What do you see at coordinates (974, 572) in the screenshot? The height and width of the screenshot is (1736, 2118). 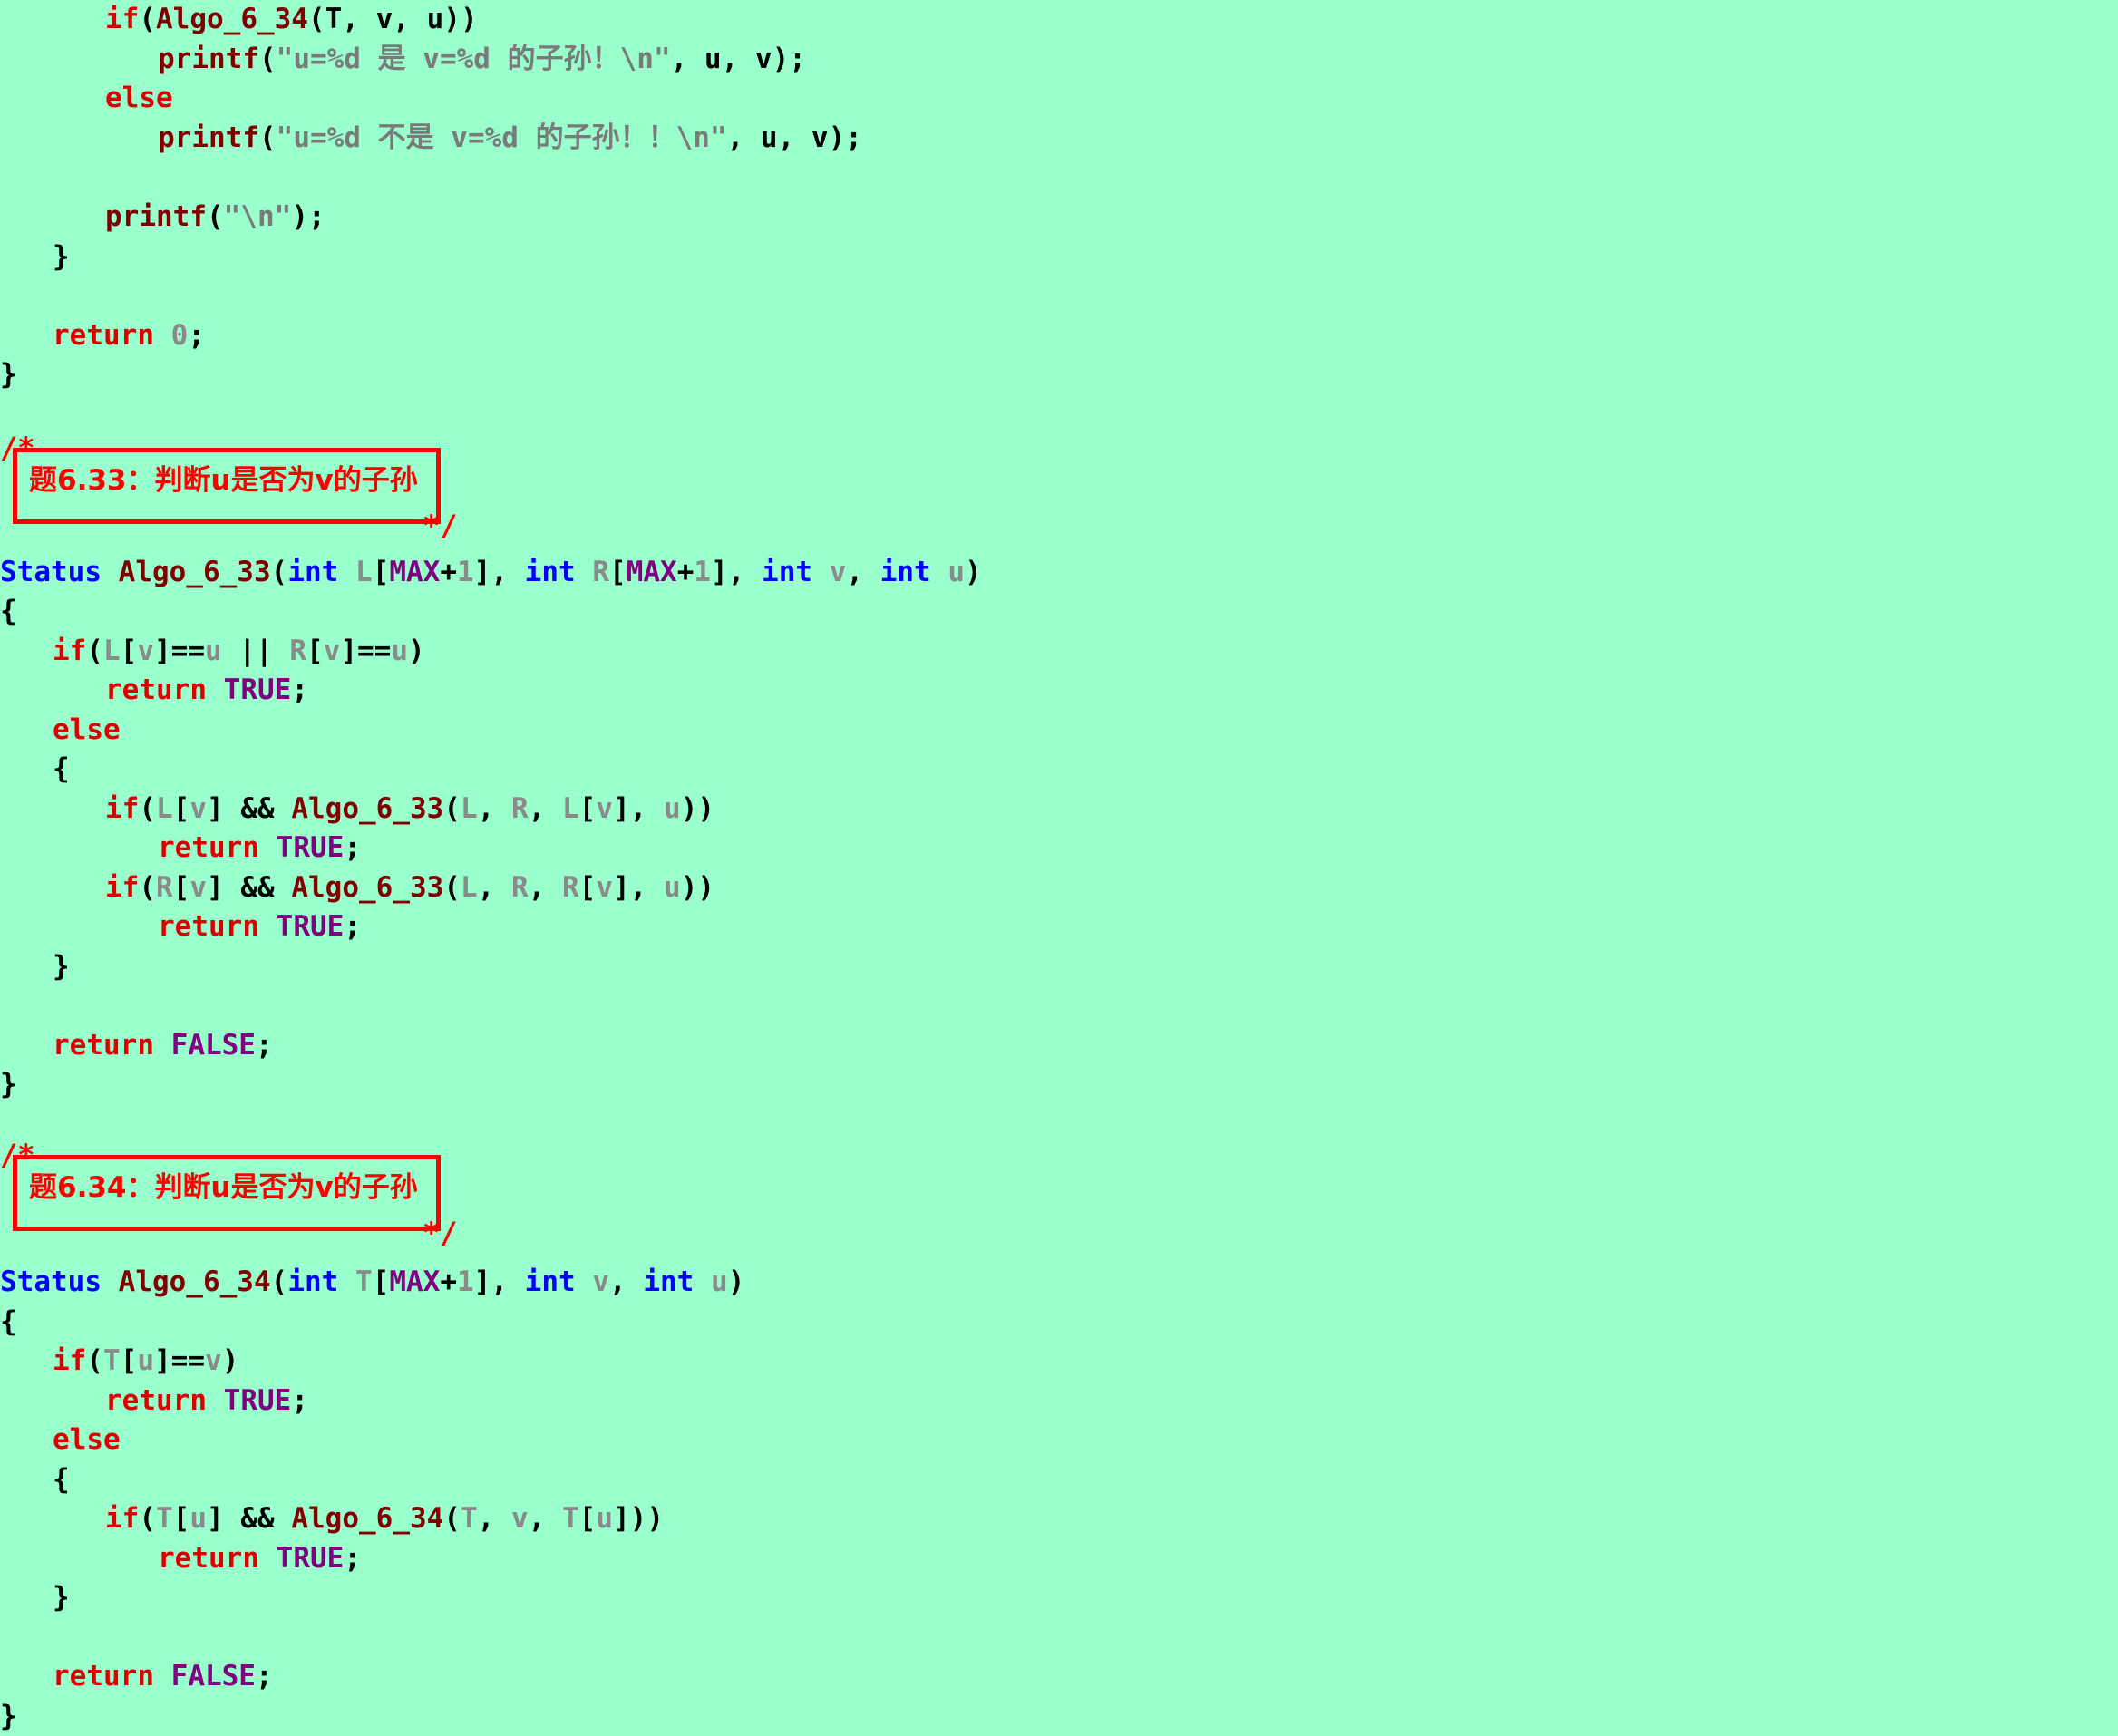 I see `code-token: )` at bounding box center [974, 572].